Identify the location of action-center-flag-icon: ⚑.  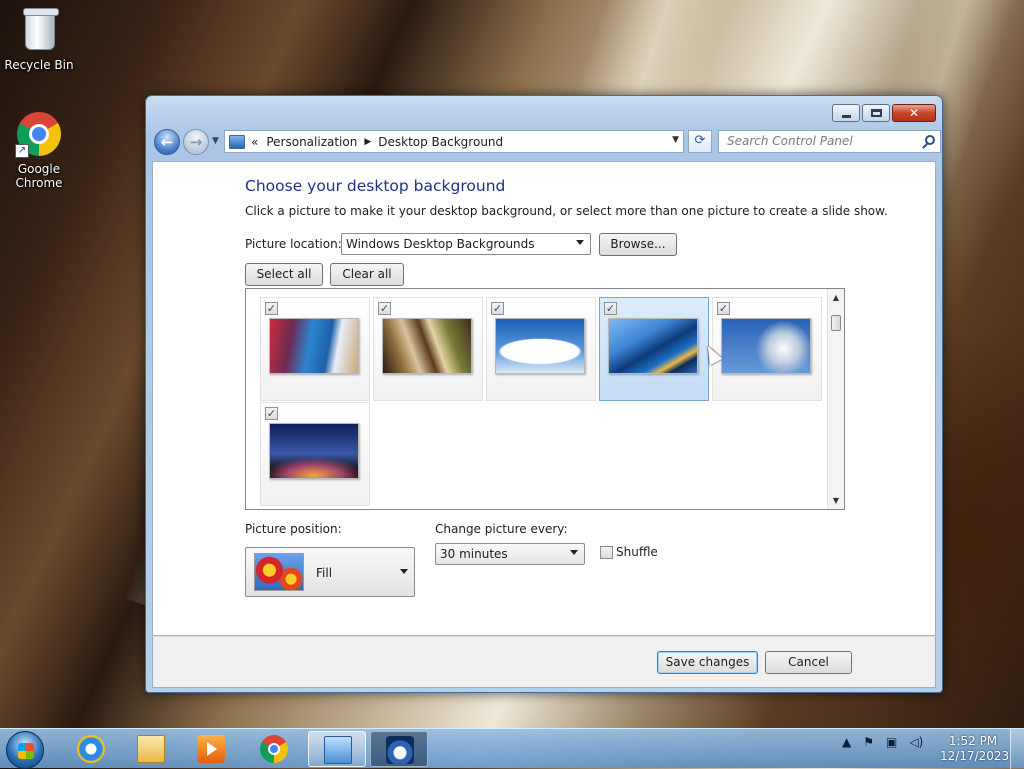
(868, 742).